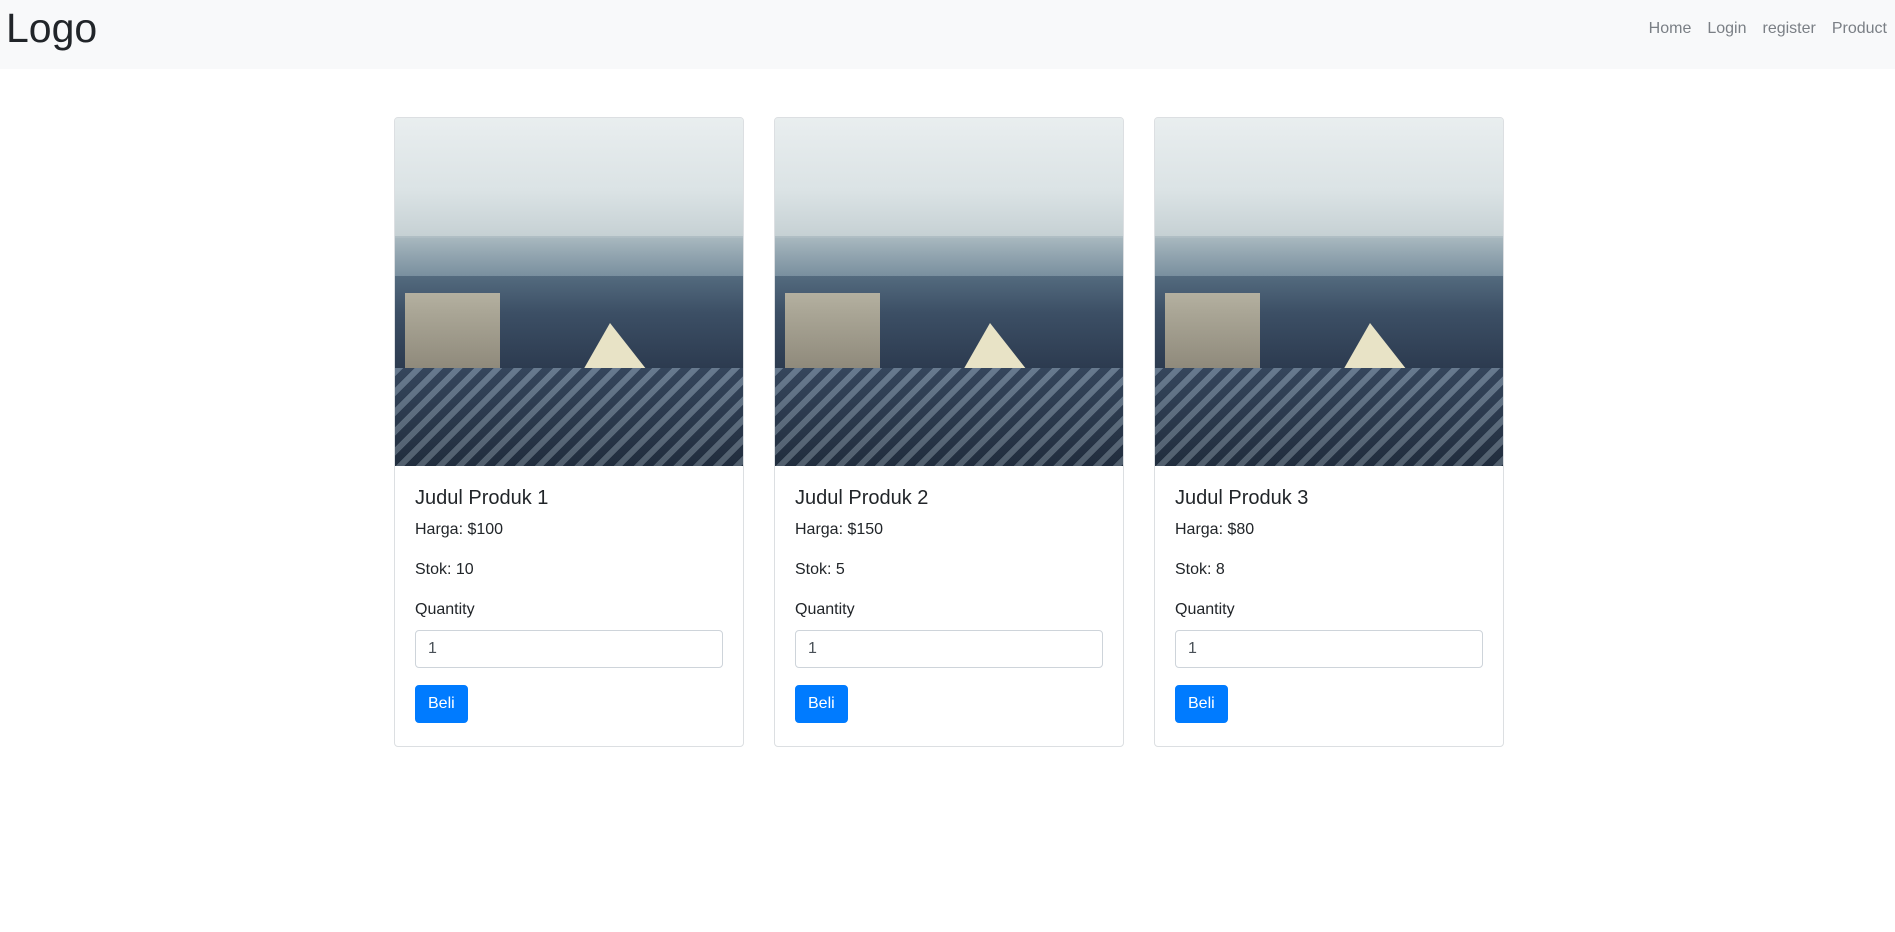 This screenshot has width=1895, height=932. What do you see at coordinates (1200, 569) in the screenshot?
I see `product-stock: Stok: 8` at bounding box center [1200, 569].